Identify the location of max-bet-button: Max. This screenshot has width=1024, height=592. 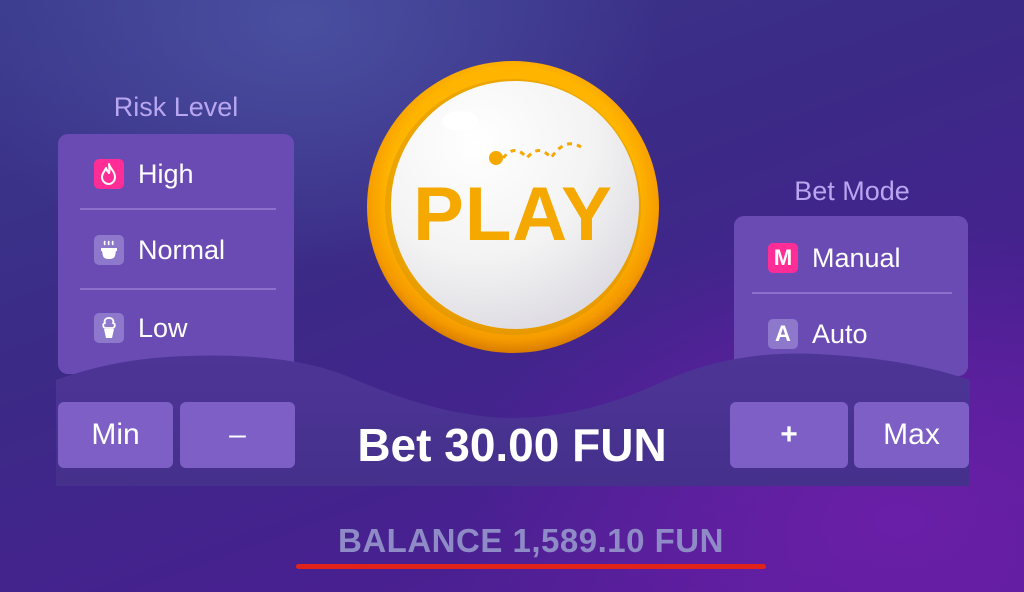
(911, 435).